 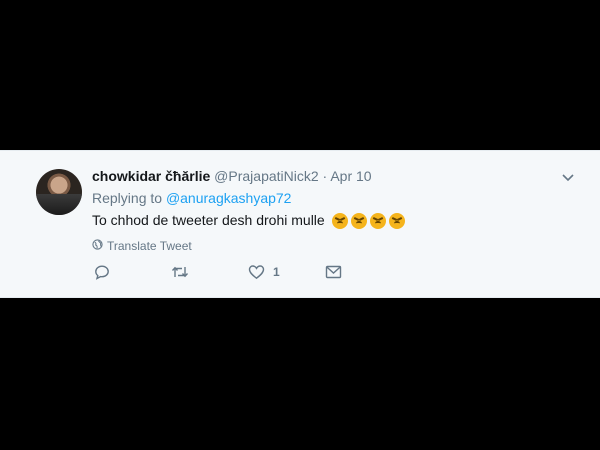 What do you see at coordinates (97, 246) in the screenshot?
I see `globe-icon` at bounding box center [97, 246].